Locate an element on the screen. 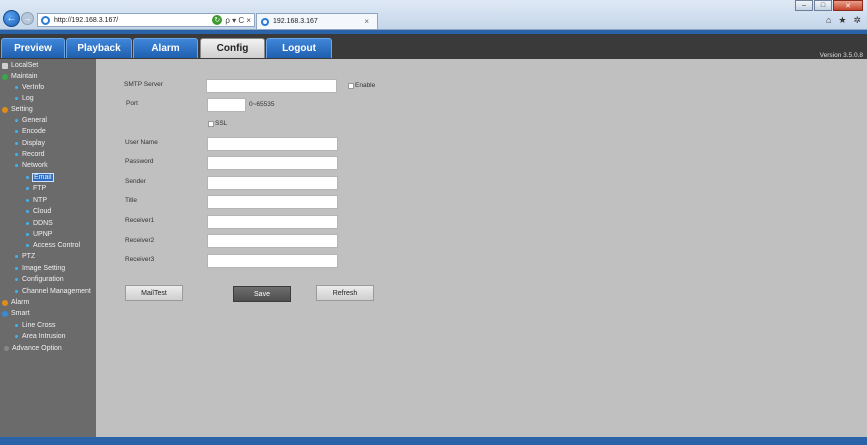 The image size is (867, 445). window-controls: – □ ✕ is located at coordinates (828, 5).